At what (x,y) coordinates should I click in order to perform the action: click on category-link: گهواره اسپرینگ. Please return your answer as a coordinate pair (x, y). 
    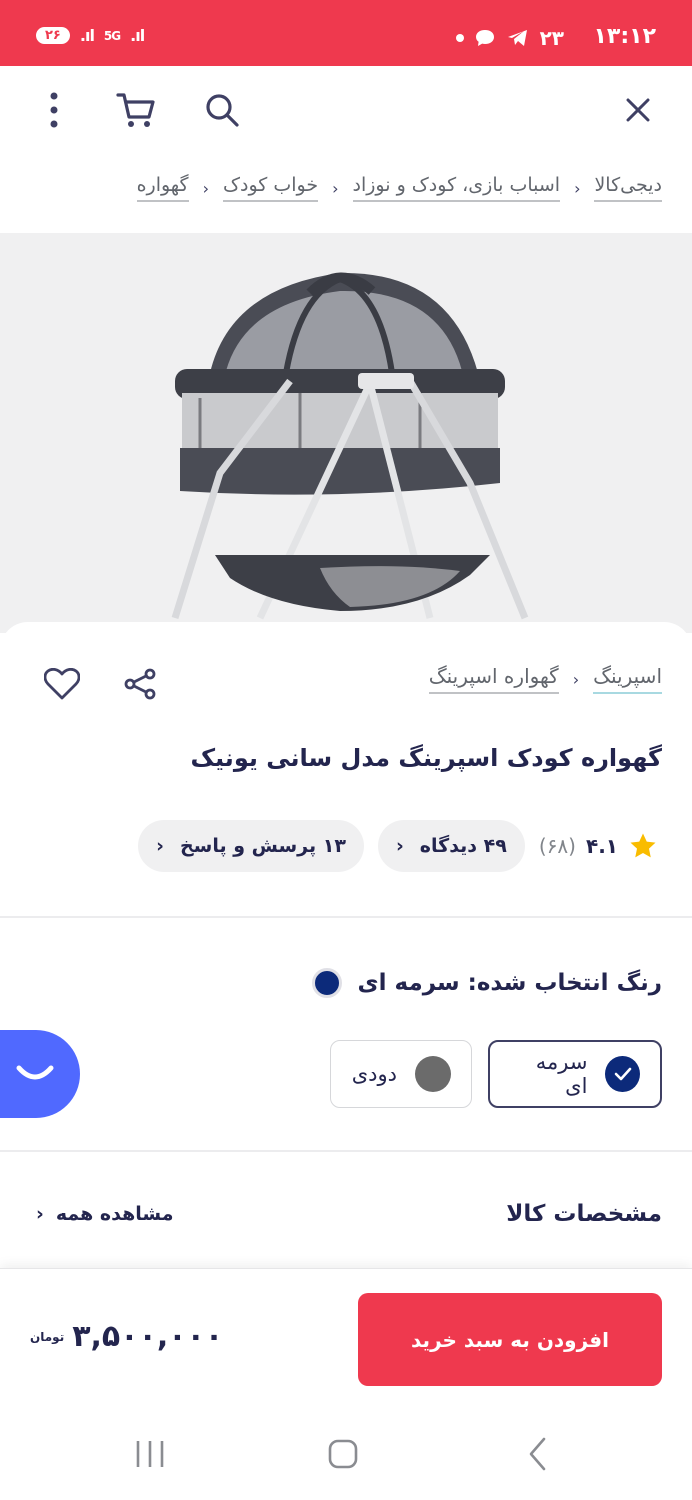
    Looking at the image, I should click on (493, 679).